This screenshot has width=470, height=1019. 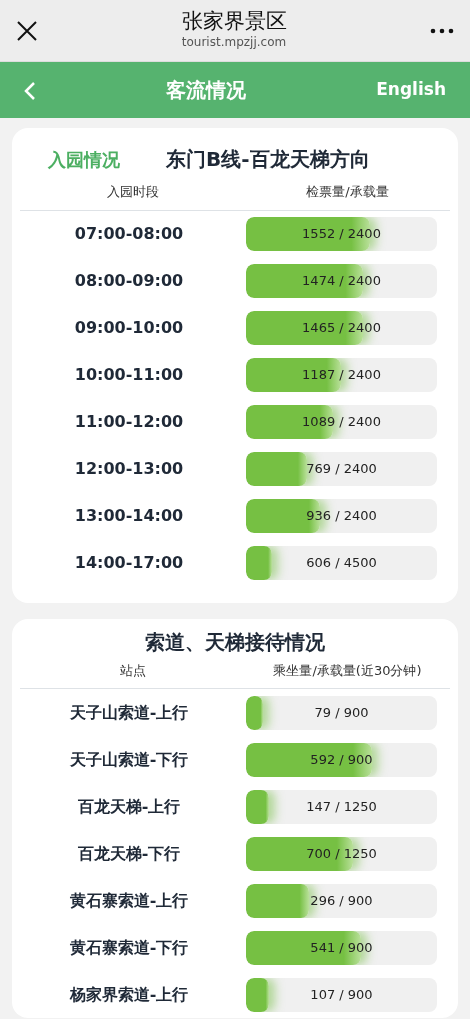 I want to click on close-button, so click(x=27, y=30).